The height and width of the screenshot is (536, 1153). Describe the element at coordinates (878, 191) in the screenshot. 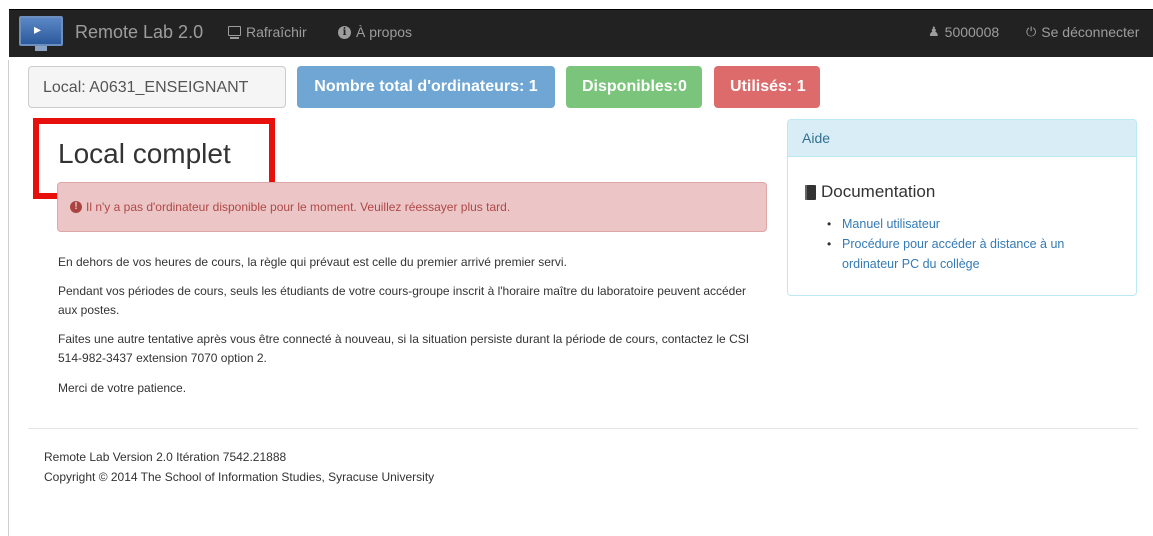

I see `documentation-label: Documentation` at that location.